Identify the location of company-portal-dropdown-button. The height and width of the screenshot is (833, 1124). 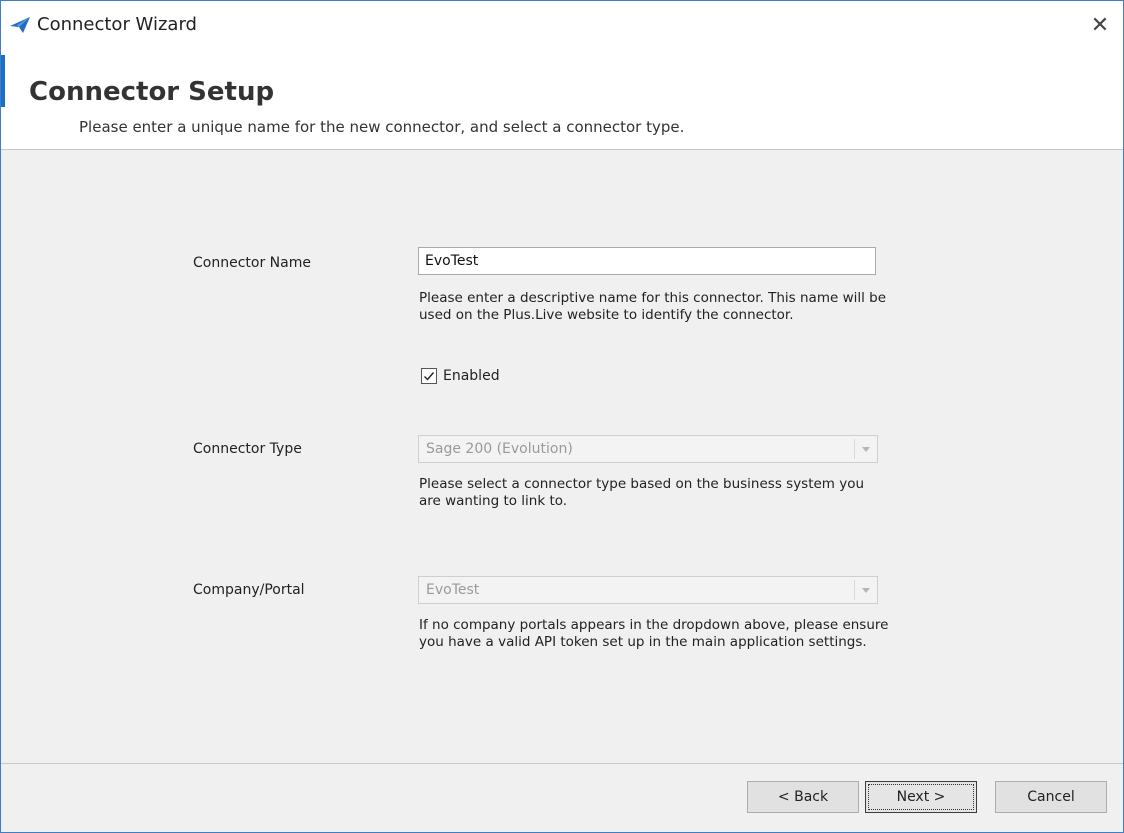
(865, 590).